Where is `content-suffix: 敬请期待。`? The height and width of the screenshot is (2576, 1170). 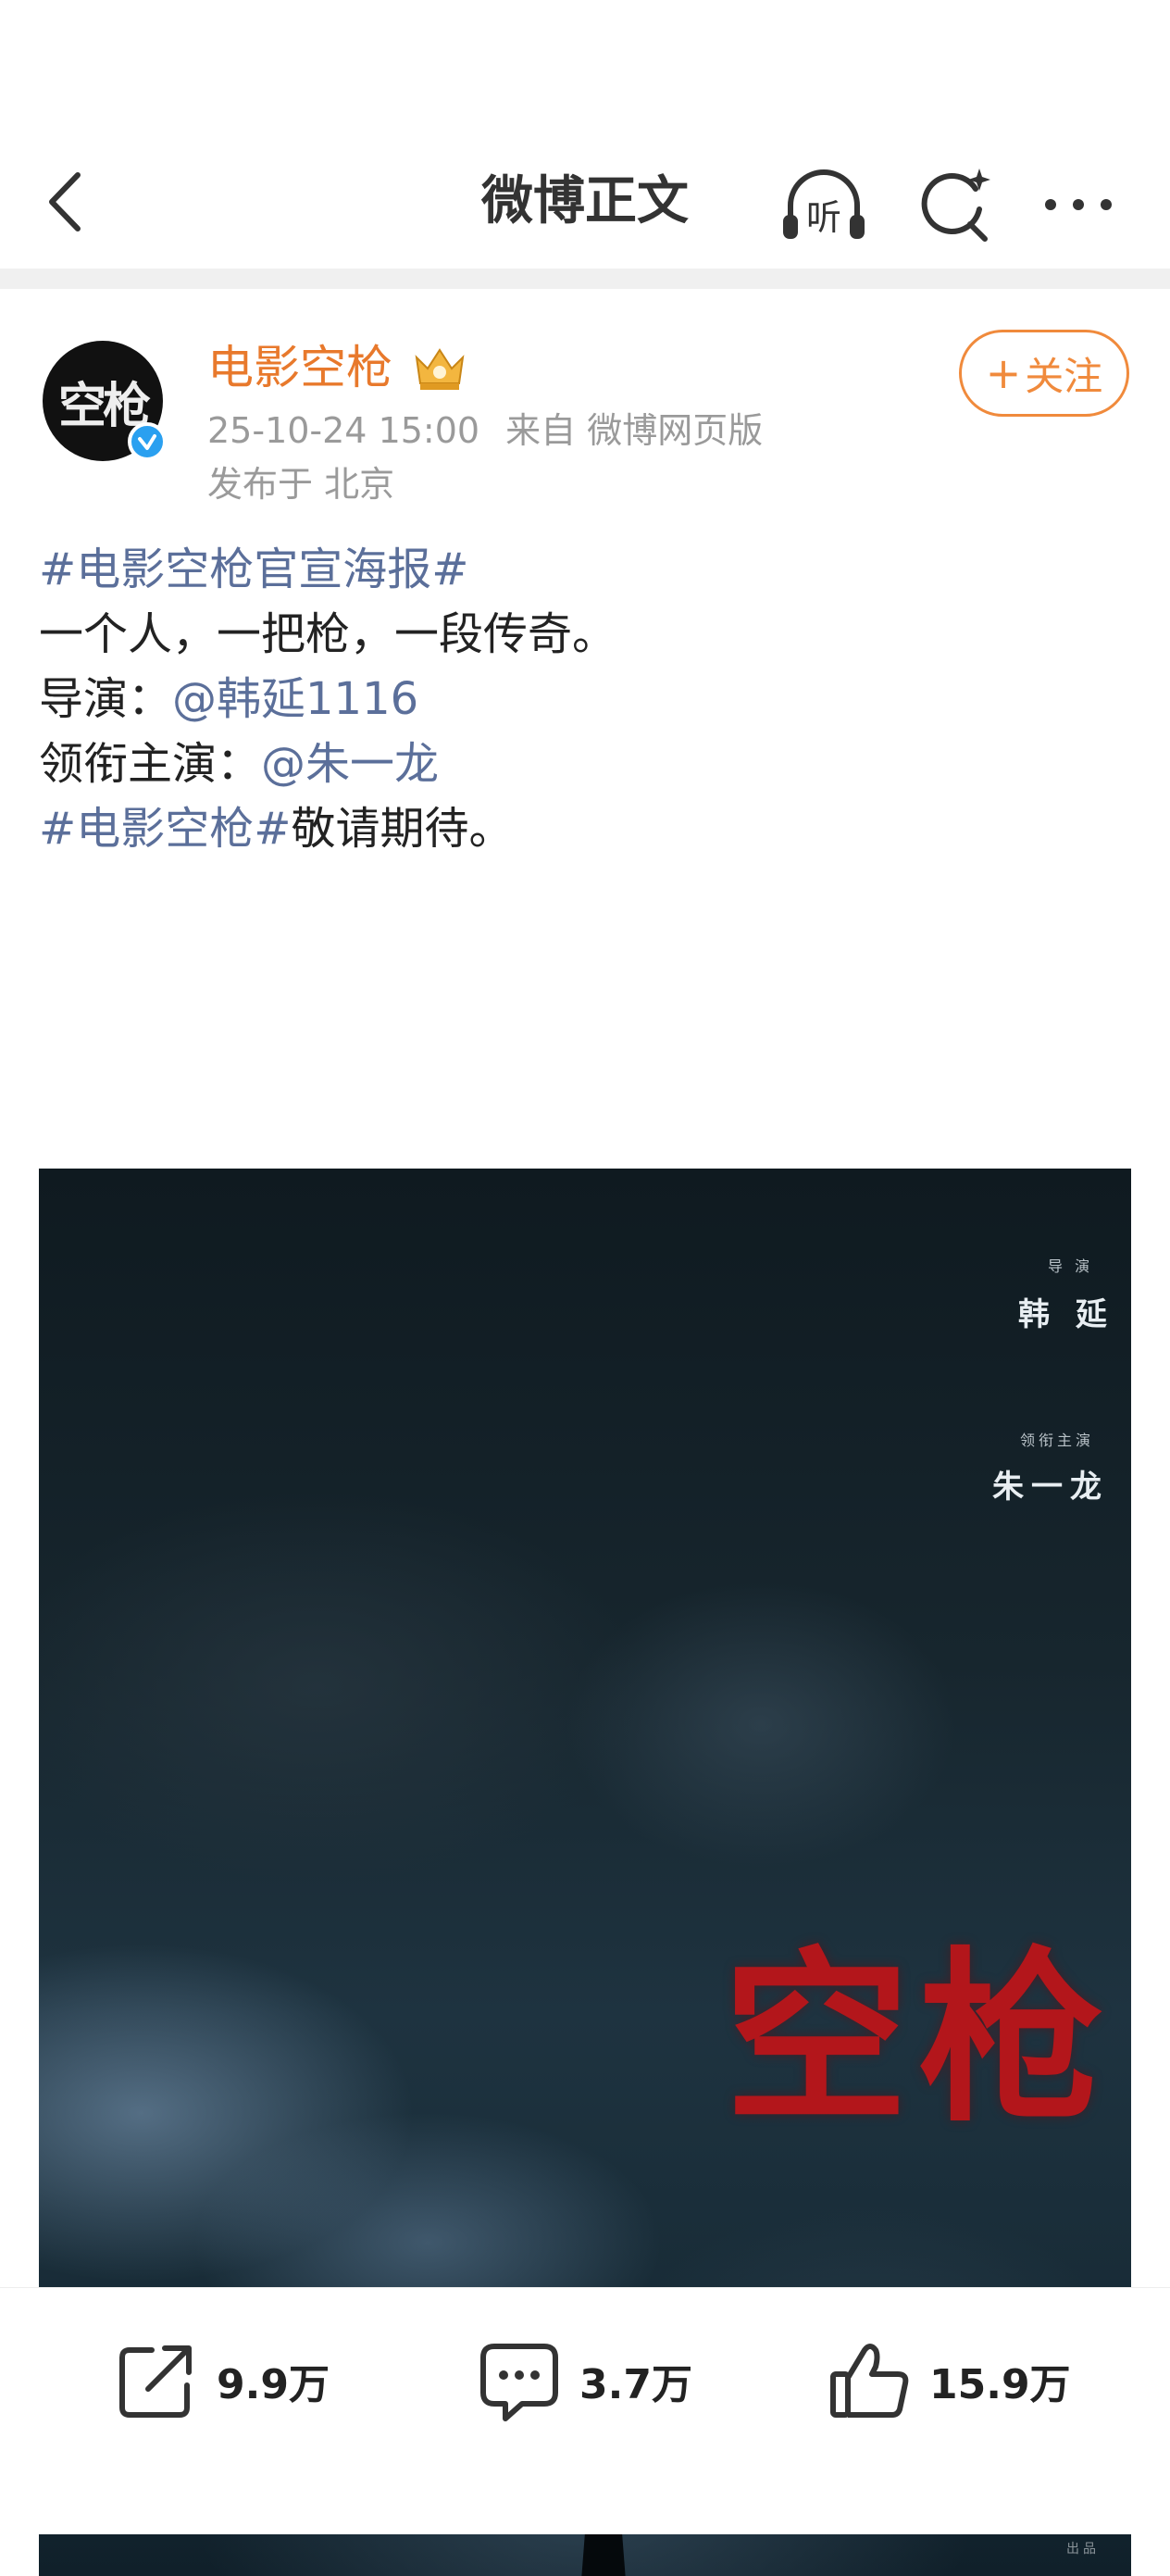
content-suffix: 敬请期待。 is located at coordinates (402, 829).